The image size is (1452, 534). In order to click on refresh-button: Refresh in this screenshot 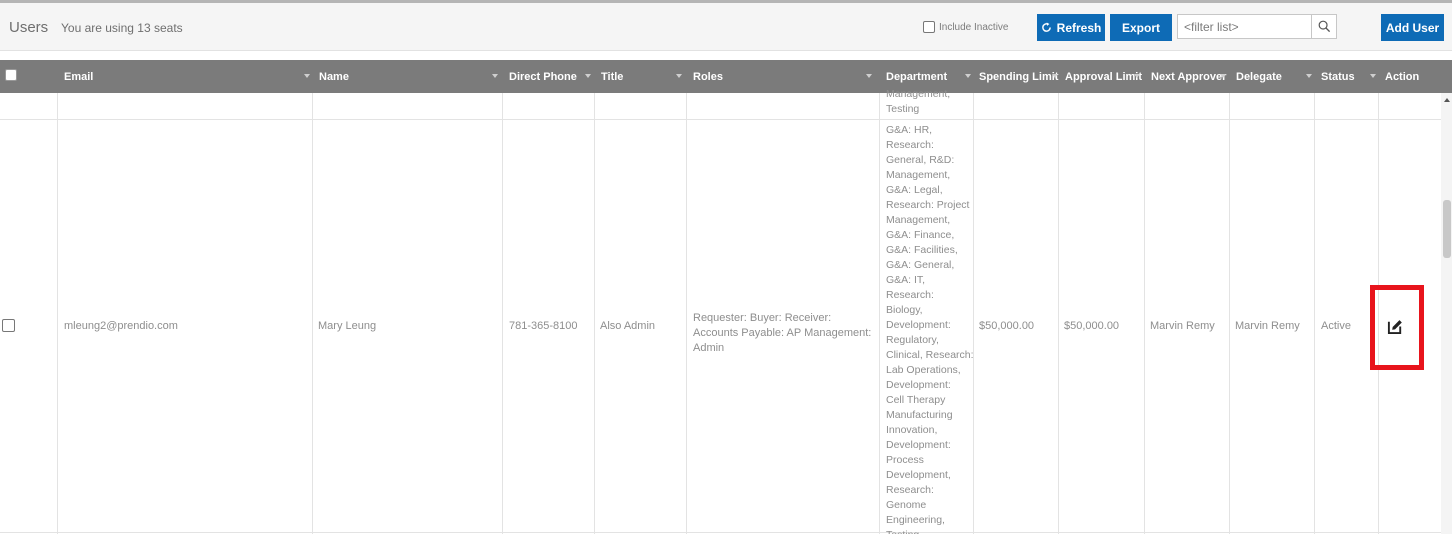, I will do `click(1071, 27)`.